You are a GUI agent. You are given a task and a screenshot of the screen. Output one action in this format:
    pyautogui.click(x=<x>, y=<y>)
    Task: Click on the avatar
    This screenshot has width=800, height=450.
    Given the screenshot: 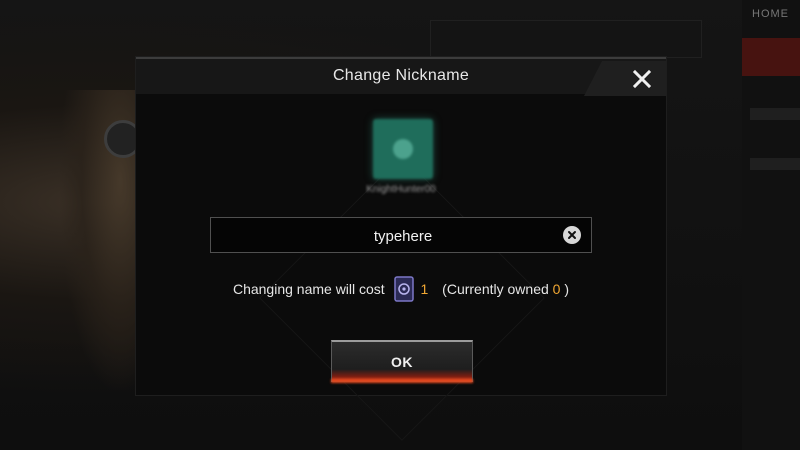 What is the action you would take?
    pyautogui.click(x=403, y=149)
    